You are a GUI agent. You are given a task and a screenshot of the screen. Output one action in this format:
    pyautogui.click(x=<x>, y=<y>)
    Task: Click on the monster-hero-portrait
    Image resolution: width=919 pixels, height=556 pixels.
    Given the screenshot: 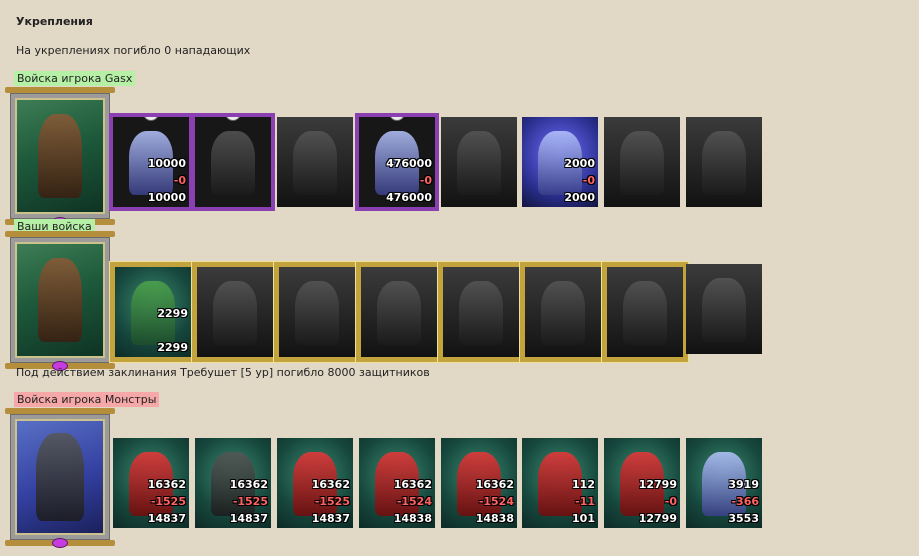 What is the action you would take?
    pyautogui.click(x=60, y=478)
    